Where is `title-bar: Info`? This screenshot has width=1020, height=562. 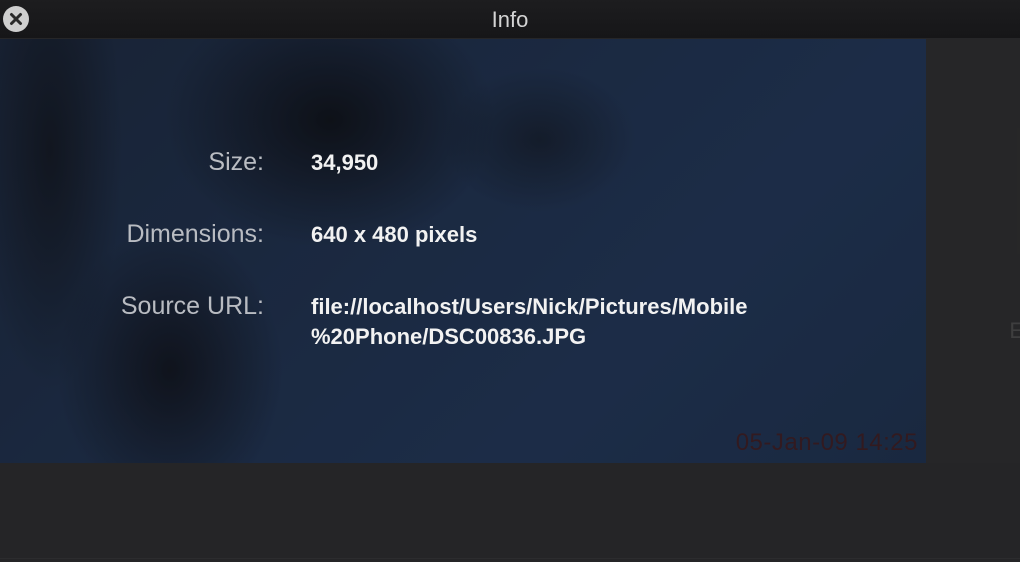
title-bar: Info is located at coordinates (510, 19).